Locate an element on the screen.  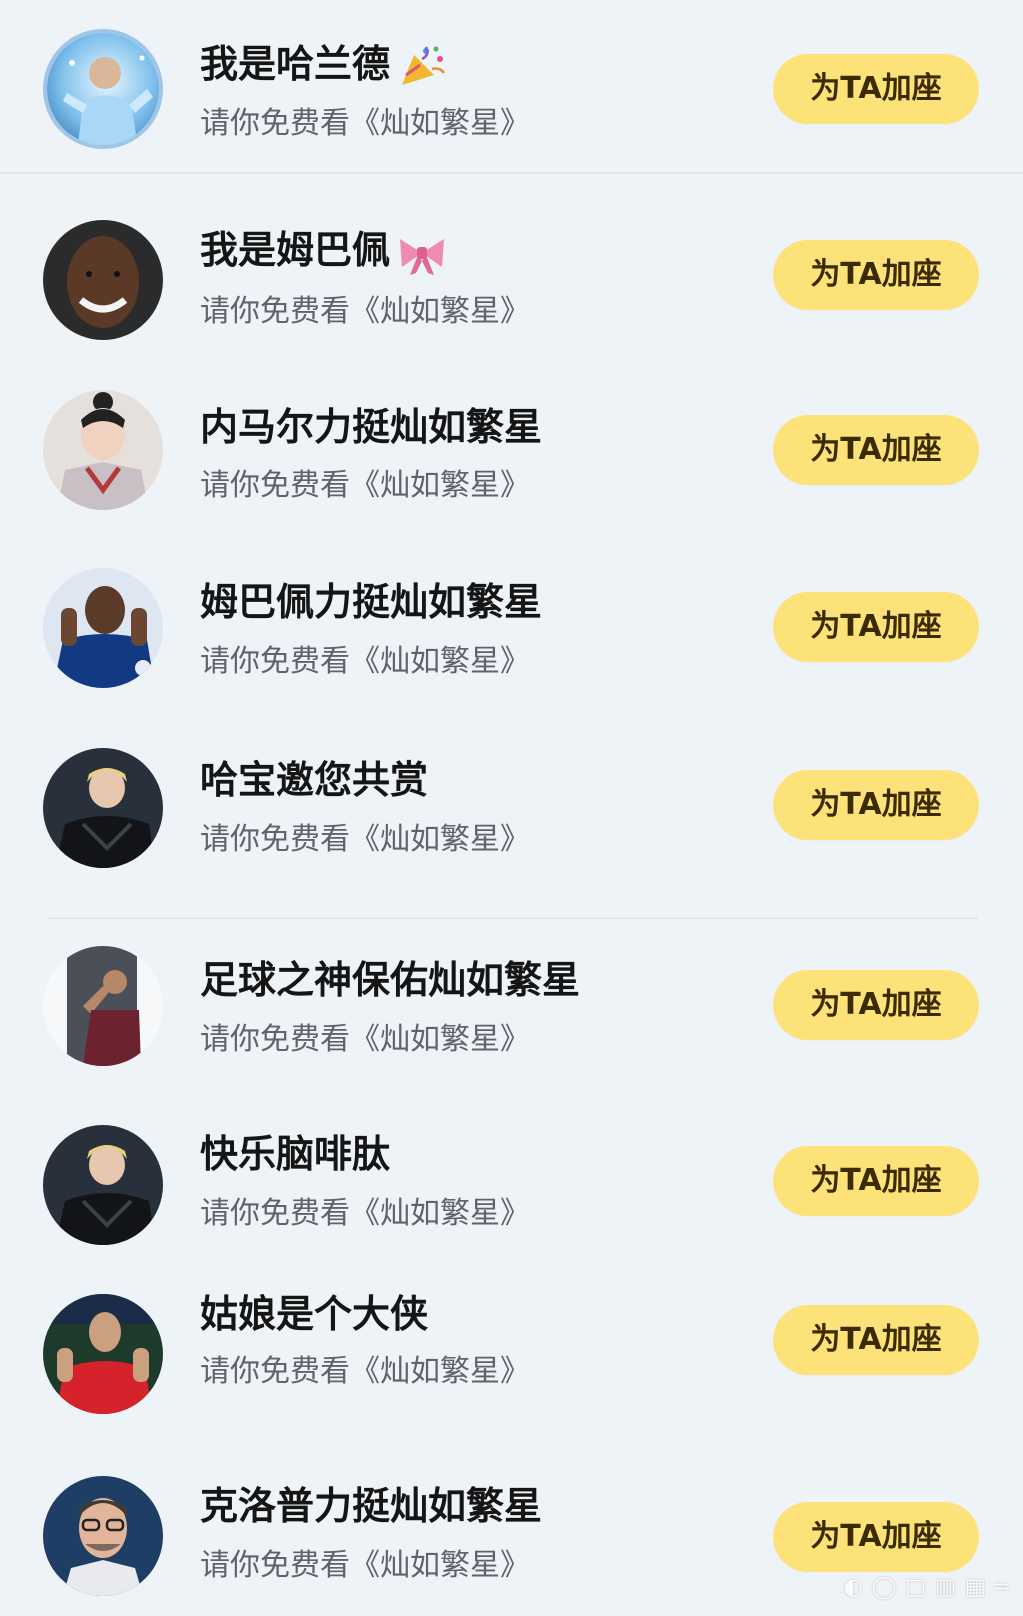
list-item: 姆巴佩力挺灿如繁星 请你免费看《灿如繁星》 为TA加座 is located at coordinates (511, 635).